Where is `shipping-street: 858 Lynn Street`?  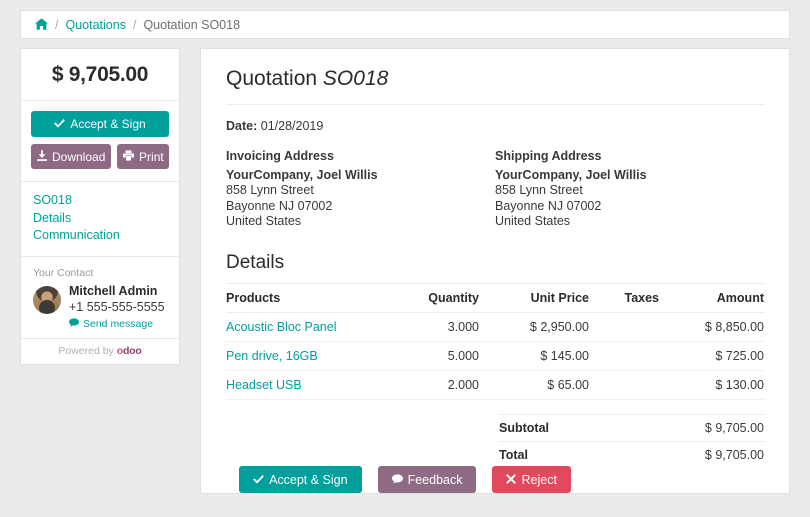
shipping-street: 858 Lynn Street is located at coordinates (539, 190).